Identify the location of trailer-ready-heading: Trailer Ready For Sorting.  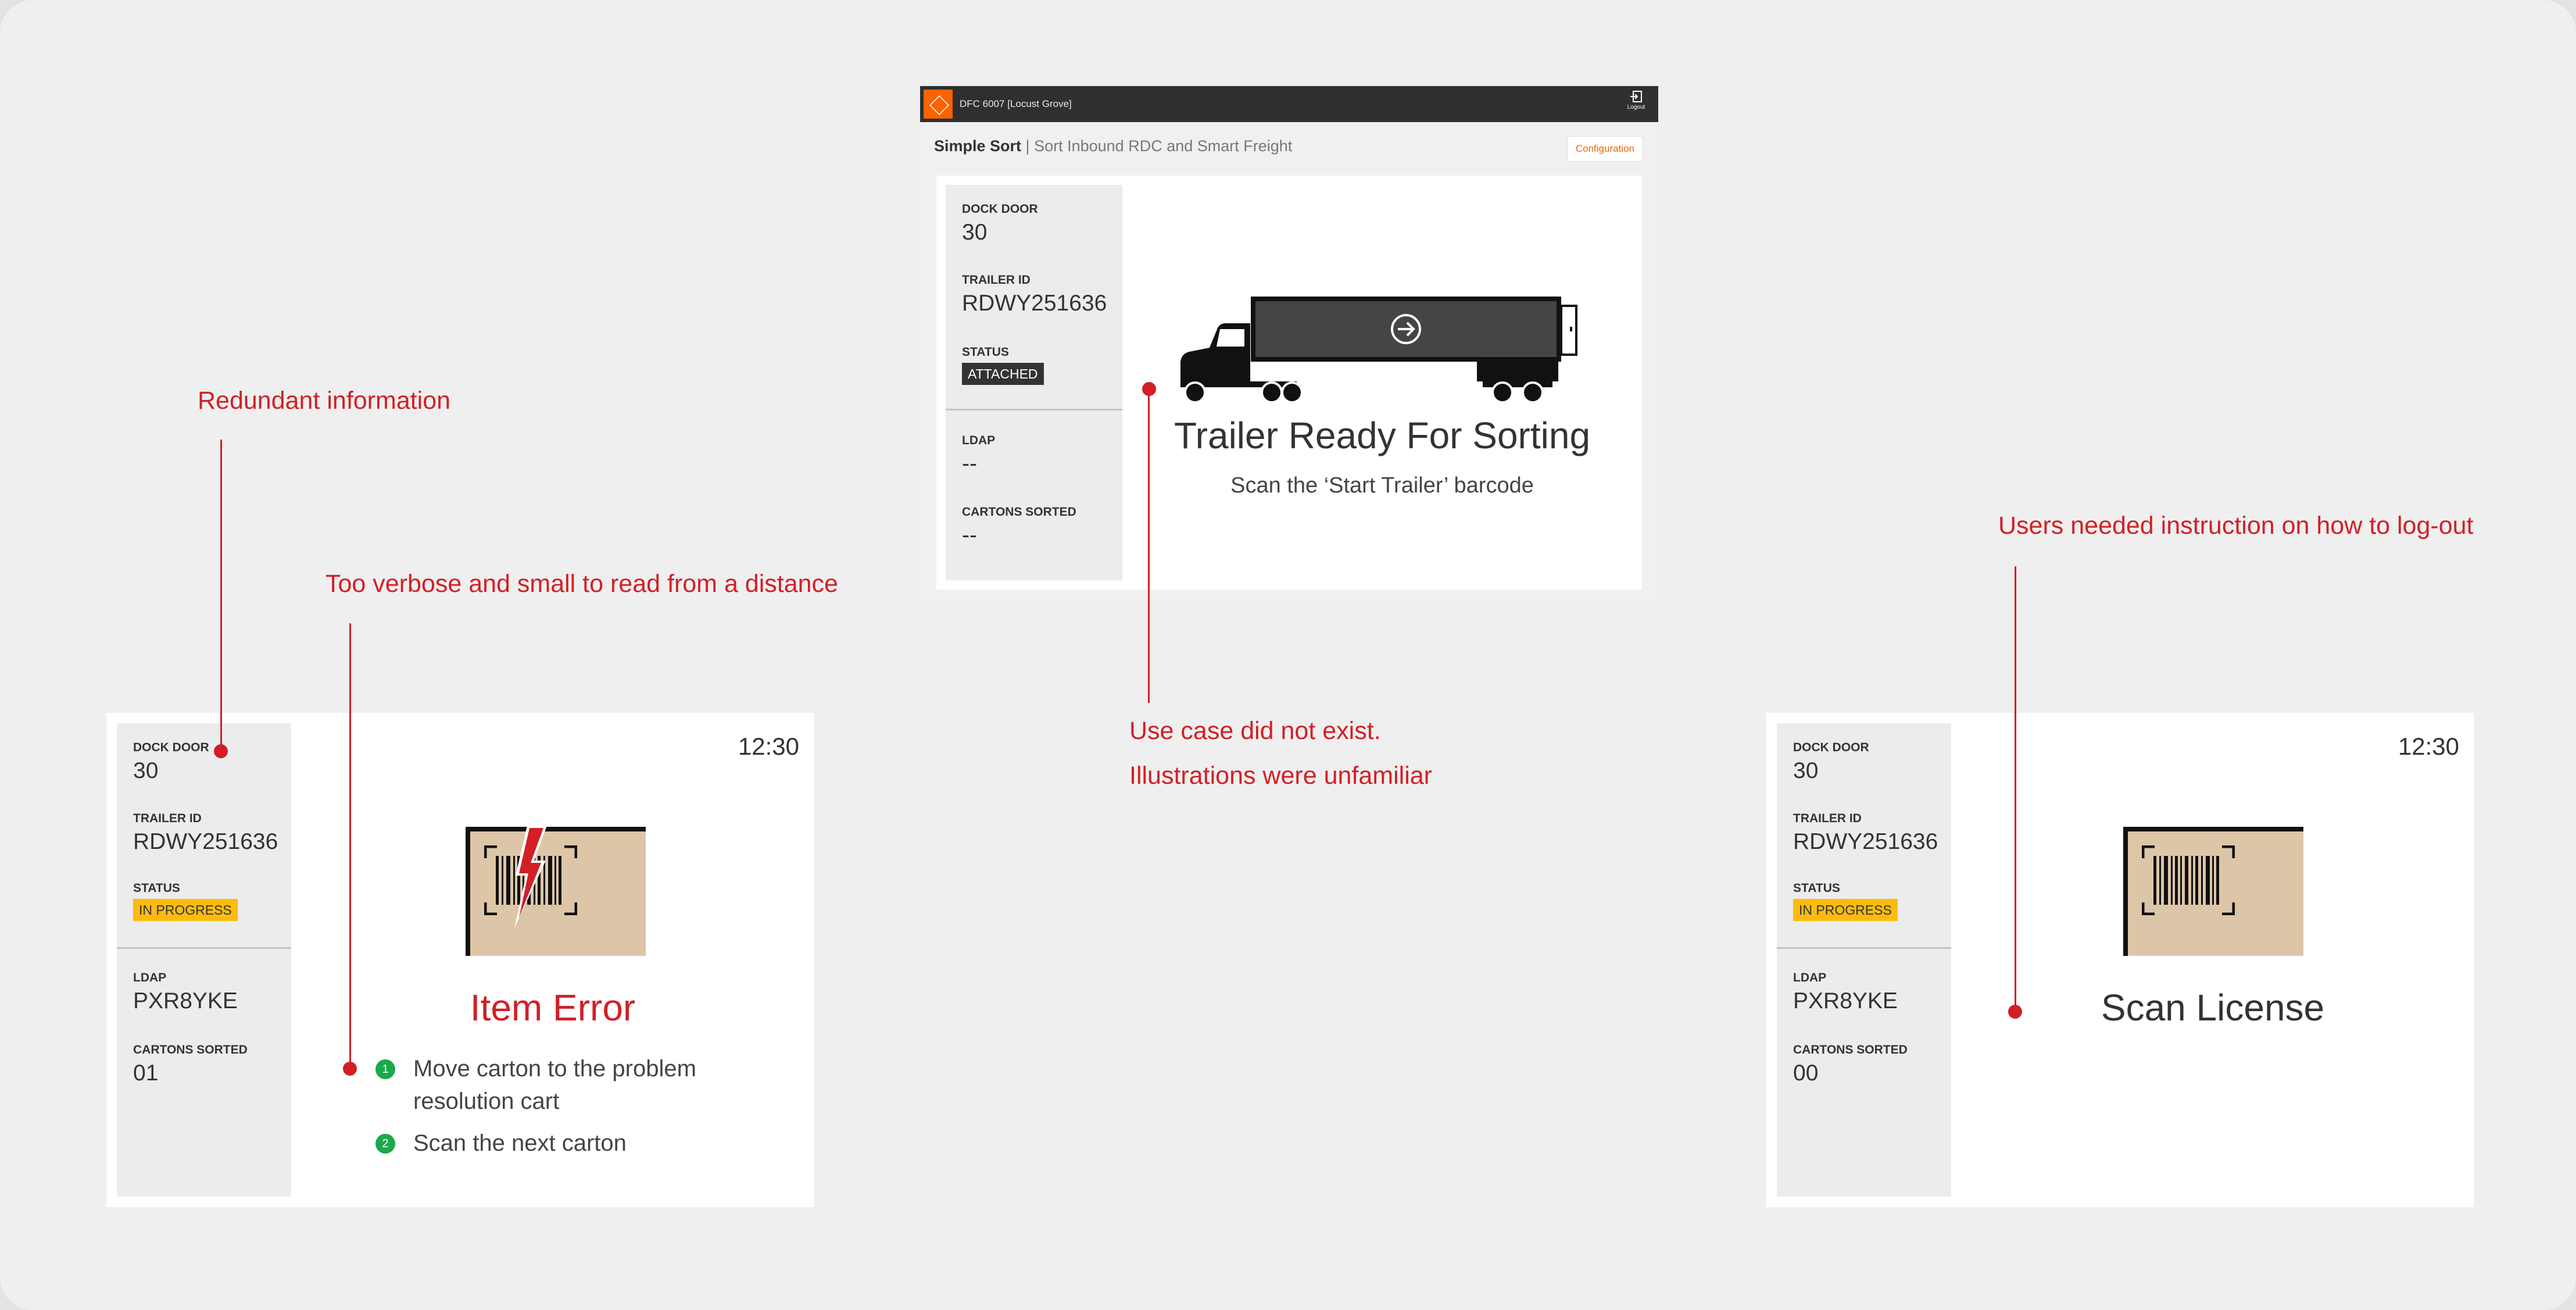
(1382, 436).